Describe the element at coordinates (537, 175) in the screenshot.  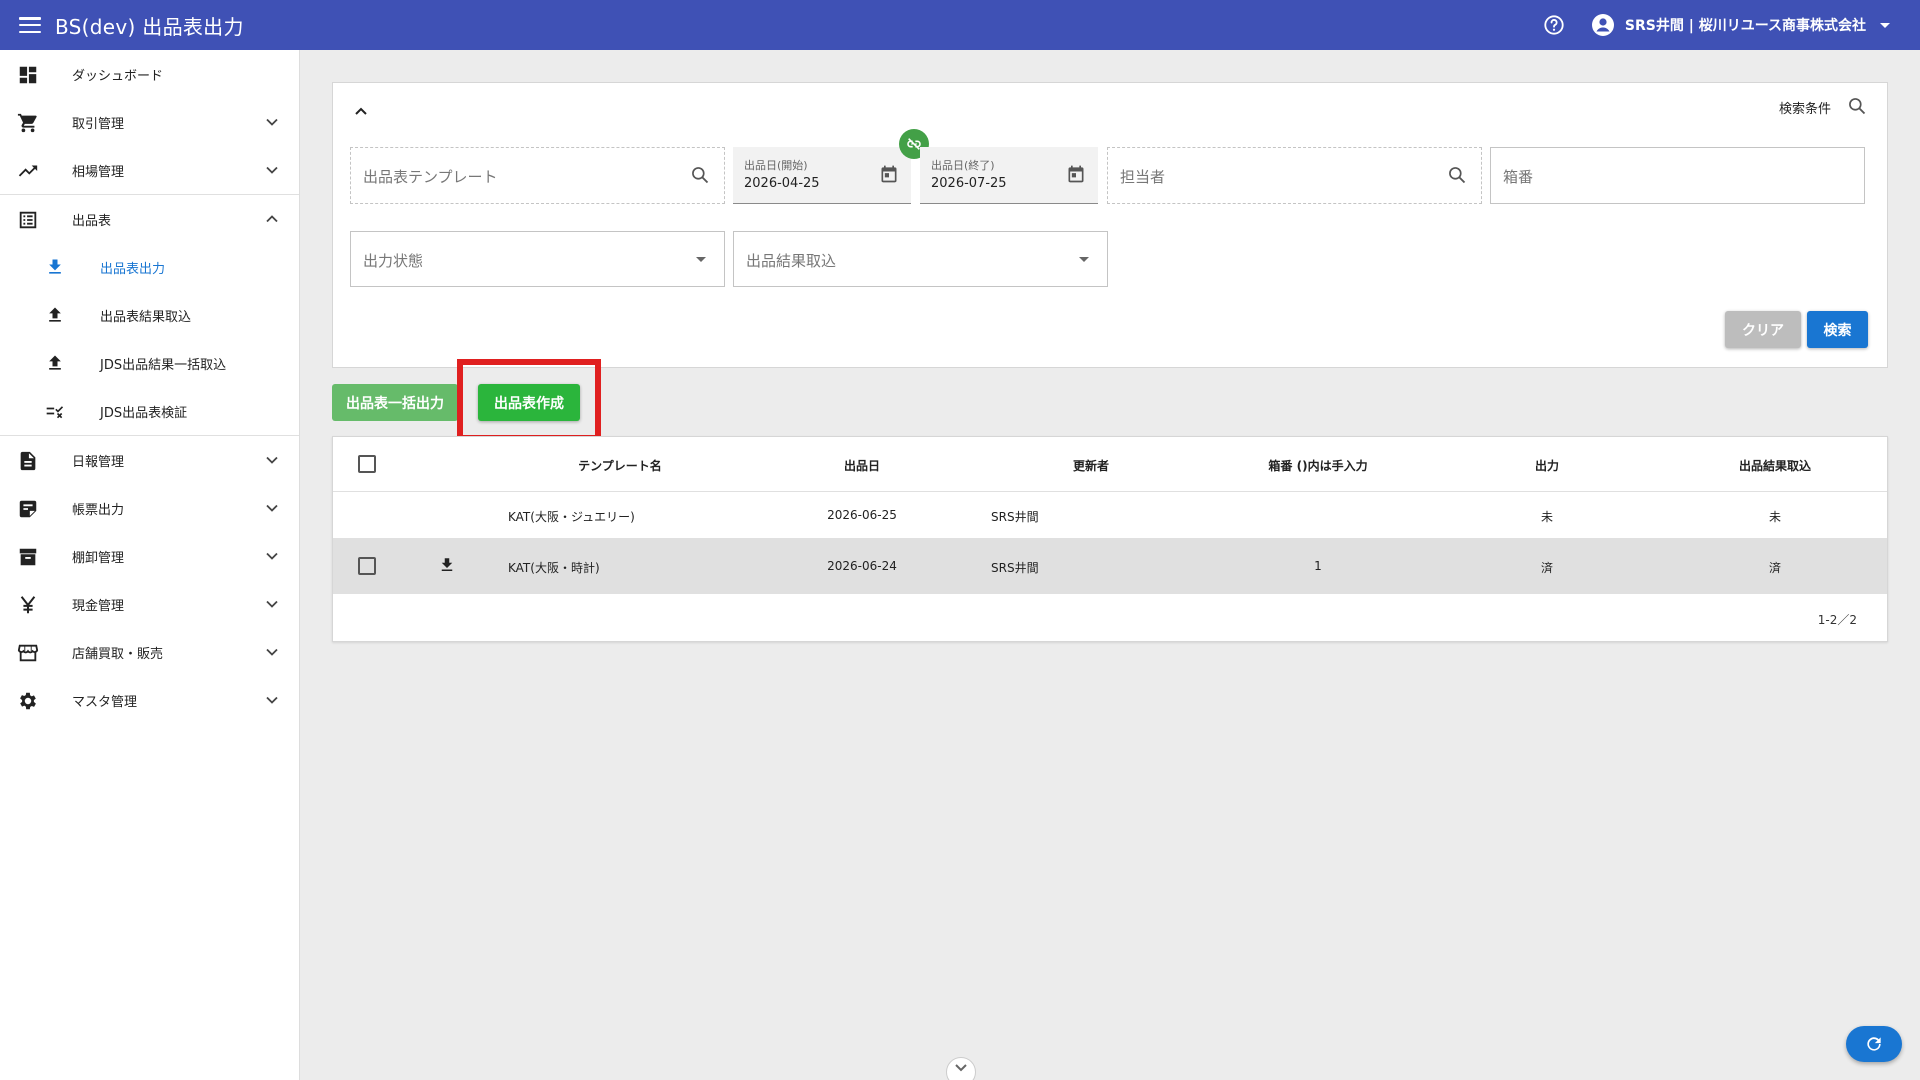
I see `template-search-input: 出品表テンプレート` at that location.